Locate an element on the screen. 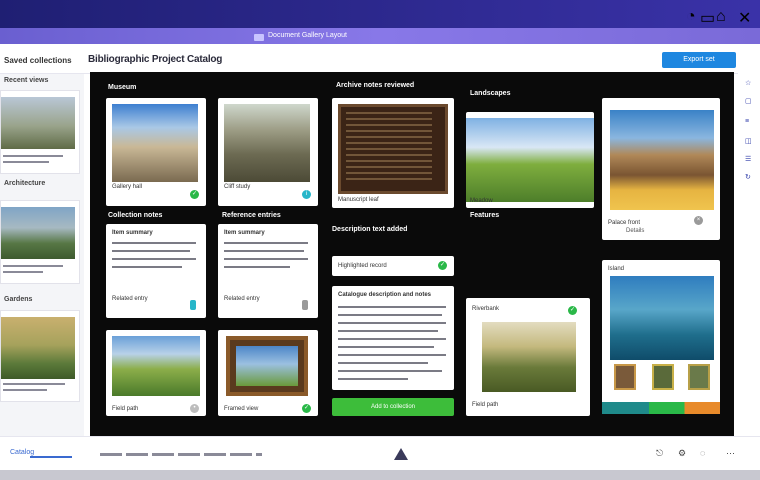 Image resolution: width=760 pixels, height=480 pixels. image-card: Gallery hall ✓ is located at coordinates (156, 152).